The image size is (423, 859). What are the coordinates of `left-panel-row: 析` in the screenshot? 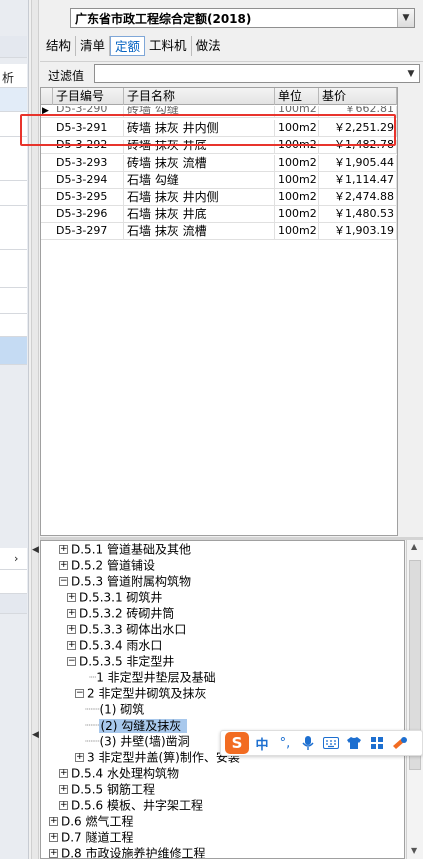 It's located at (13, 76).